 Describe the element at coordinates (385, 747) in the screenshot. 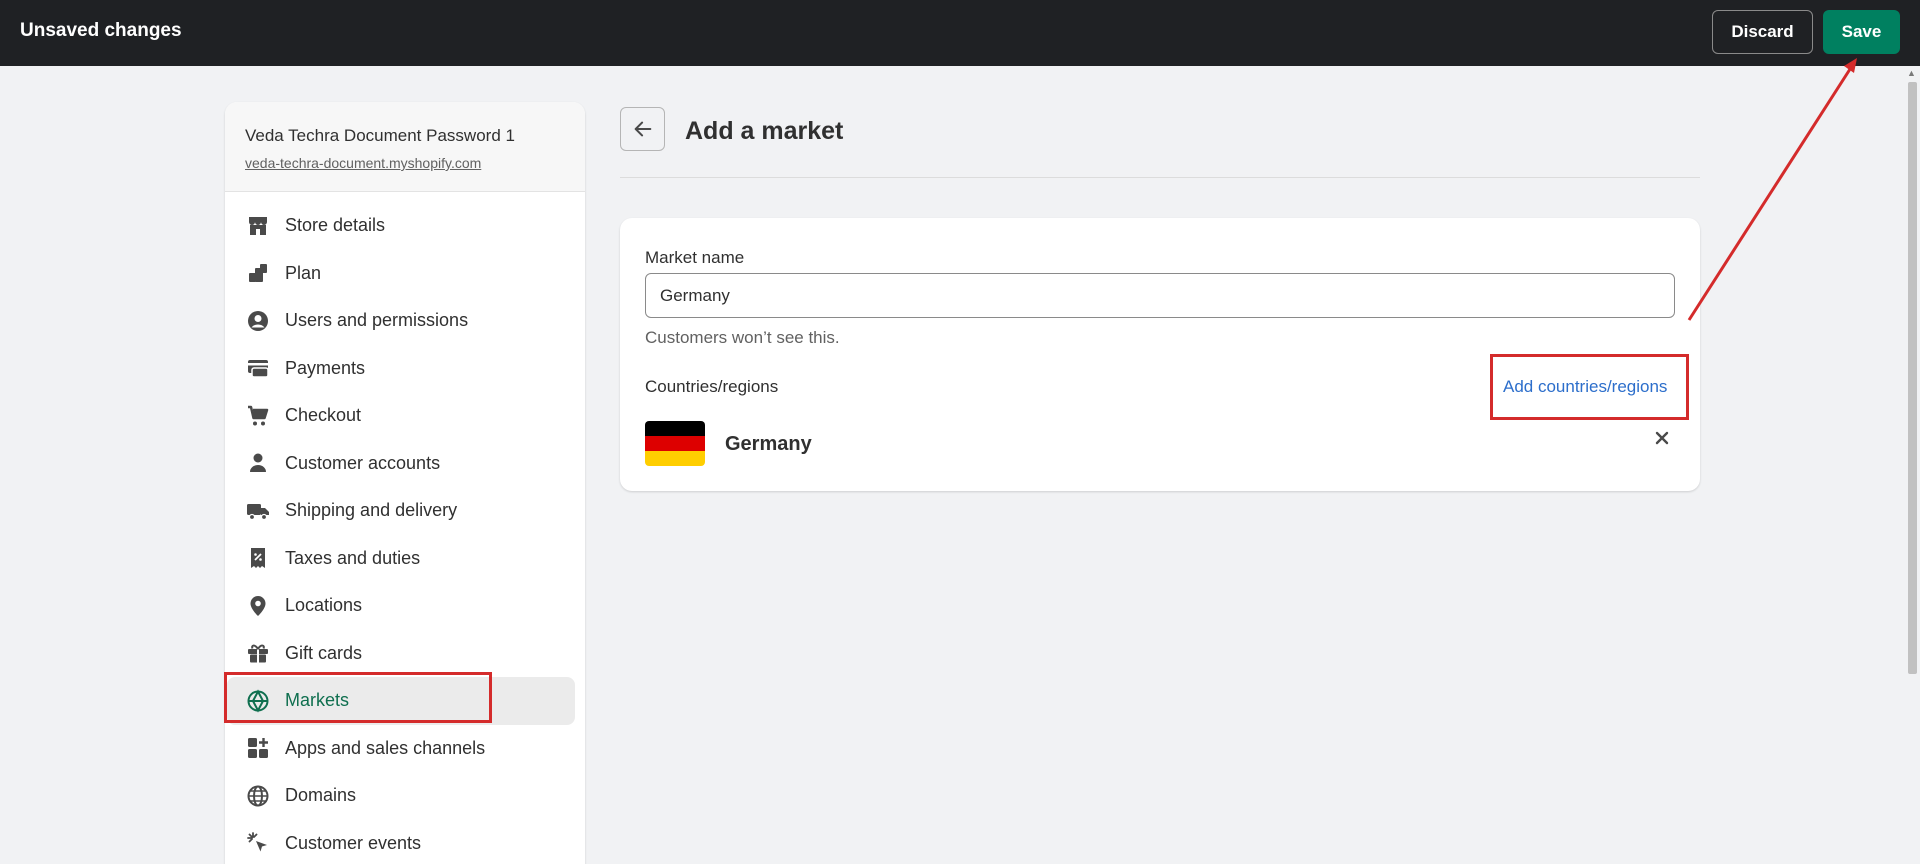

I see `sidebar-item-label: Apps and sales channels` at that location.